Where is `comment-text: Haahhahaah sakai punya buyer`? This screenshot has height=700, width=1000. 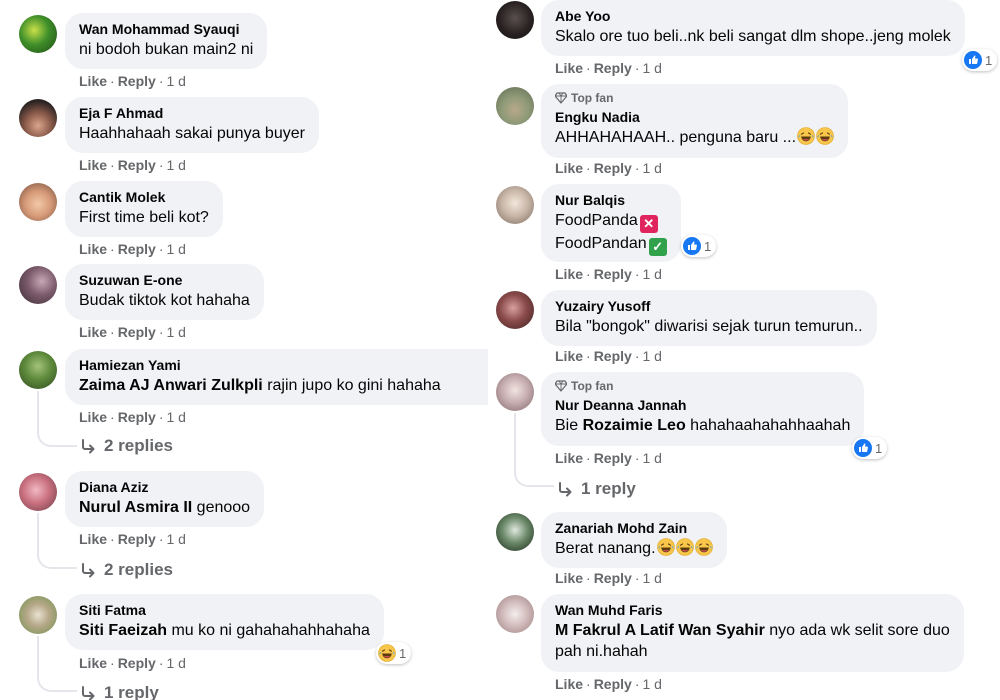 comment-text: Haahhahaah sakai punya buyer is located at coordinates (192, 133).